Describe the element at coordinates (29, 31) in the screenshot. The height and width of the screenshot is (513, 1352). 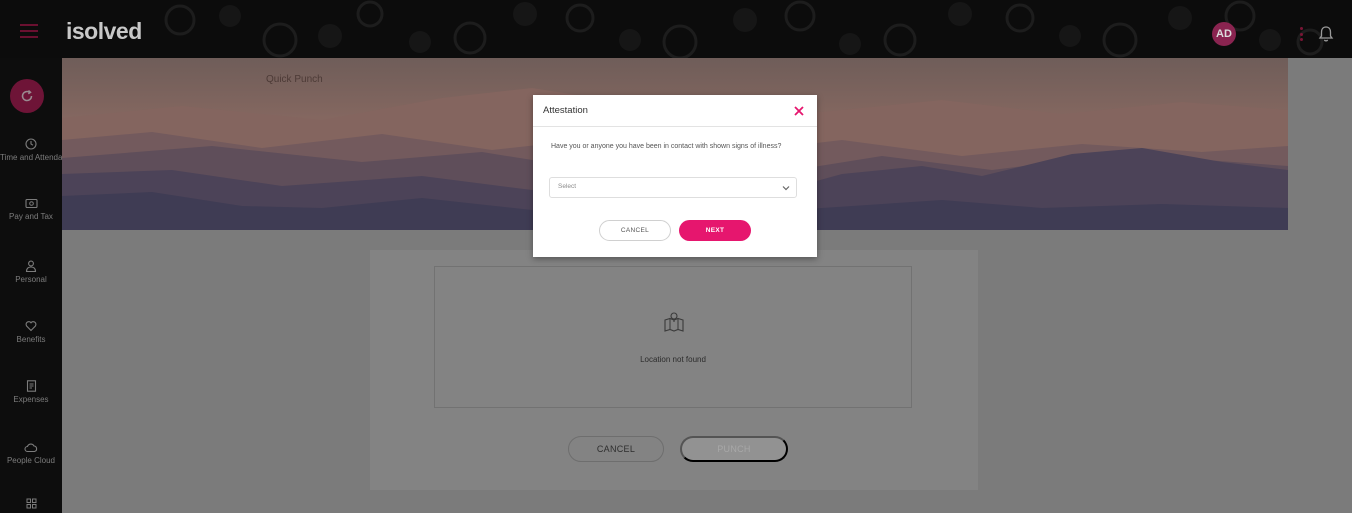
I see `menu-icon` at that location.